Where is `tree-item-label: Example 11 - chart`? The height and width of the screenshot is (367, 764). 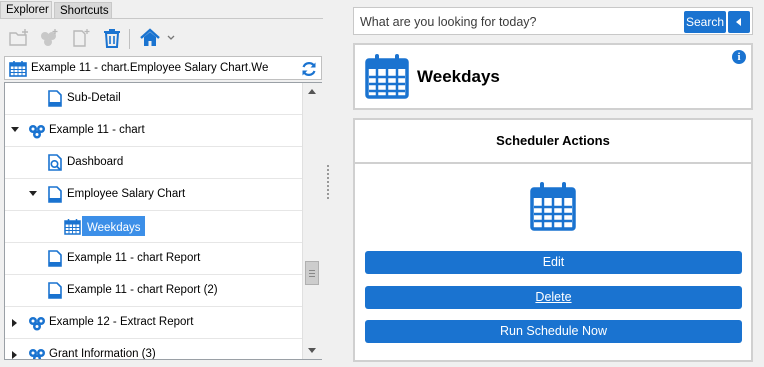
tree-item-label: Example 11 - chart is located at coordinates (97, 130).